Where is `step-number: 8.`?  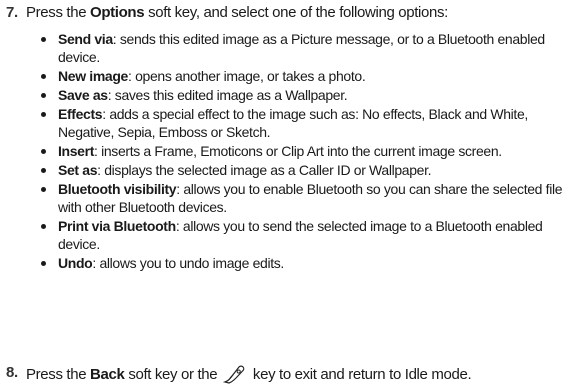
step-number: 8. is located at coordinates (12, 372).